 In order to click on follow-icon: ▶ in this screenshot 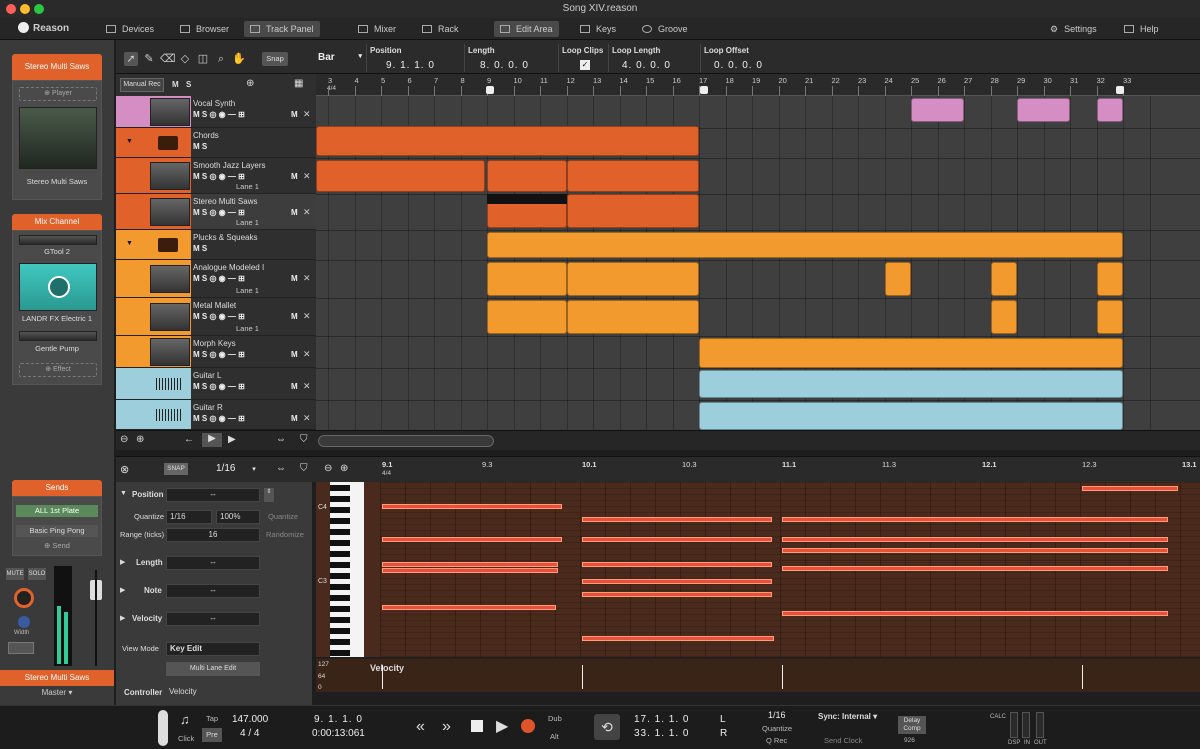, I will do `click(212, 440)`.